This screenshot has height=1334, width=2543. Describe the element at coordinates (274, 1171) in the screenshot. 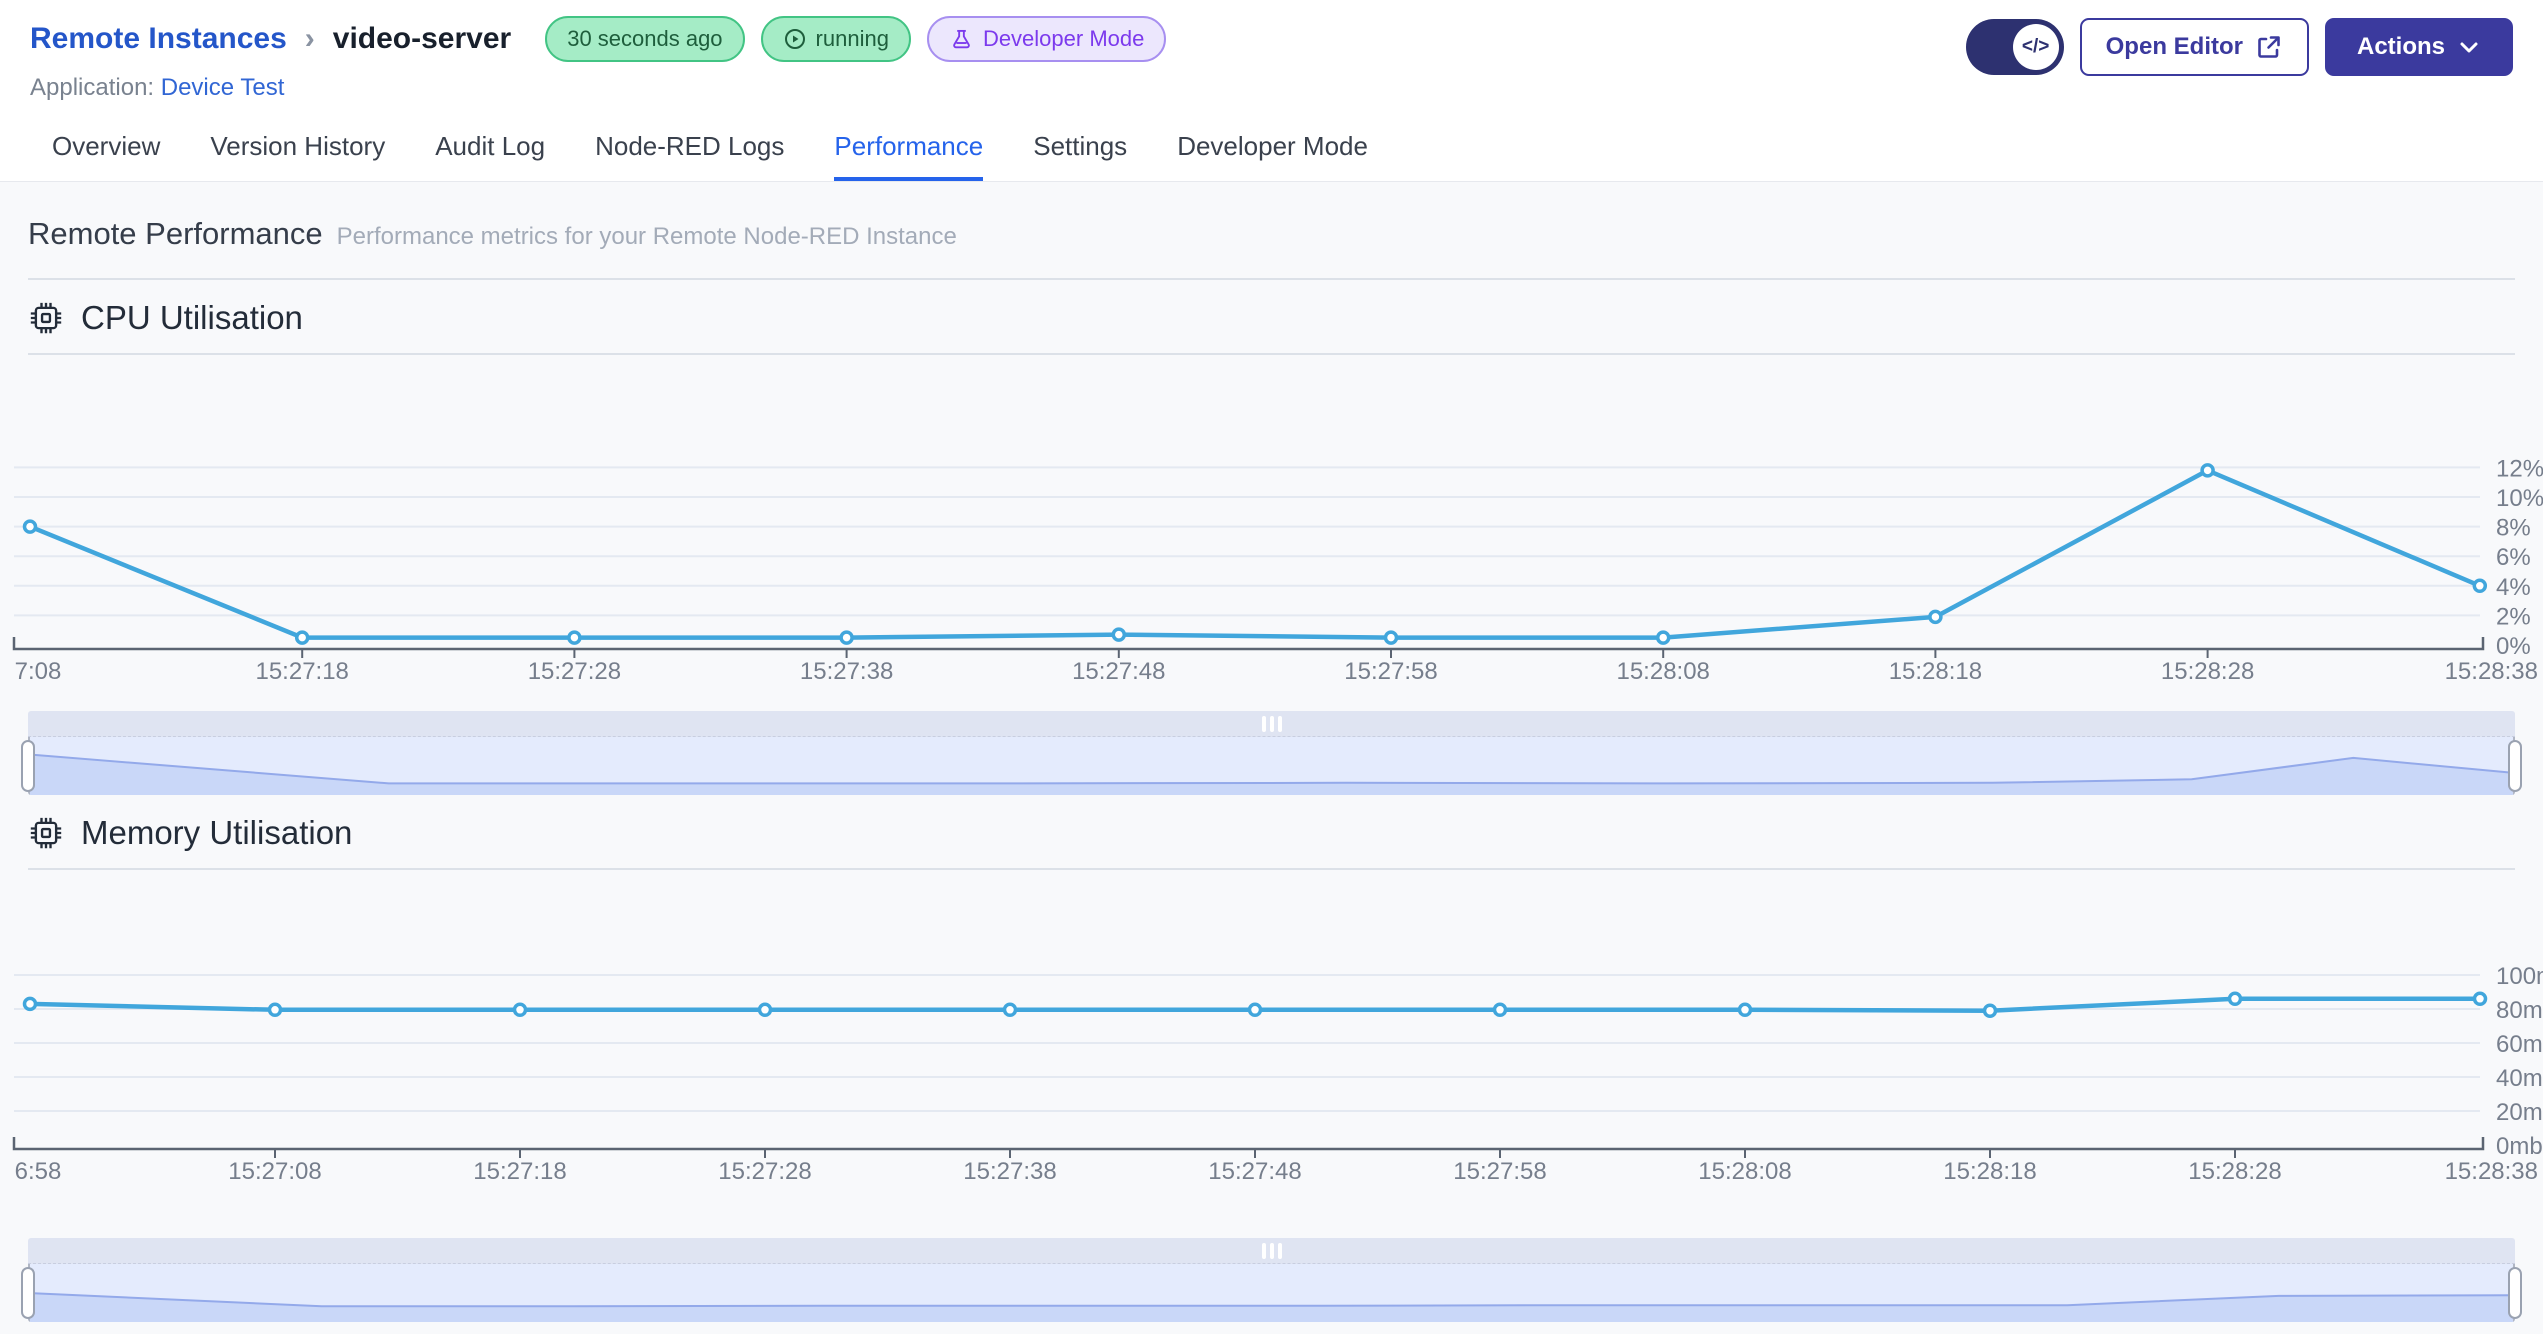

I see `svg-text: 15:27:08` at that location.